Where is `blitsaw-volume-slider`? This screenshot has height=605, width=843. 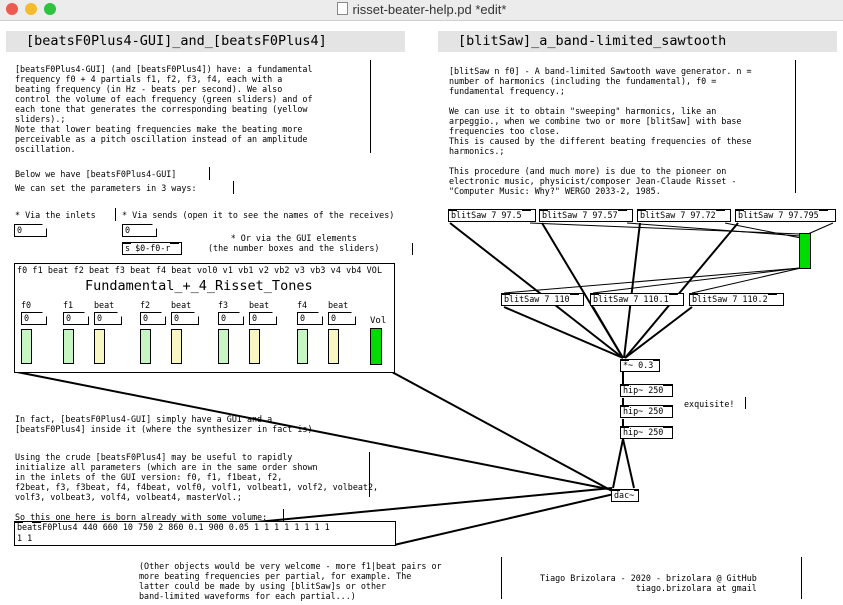 blitsaw-volume-slider is located at coordinates (805, 251).